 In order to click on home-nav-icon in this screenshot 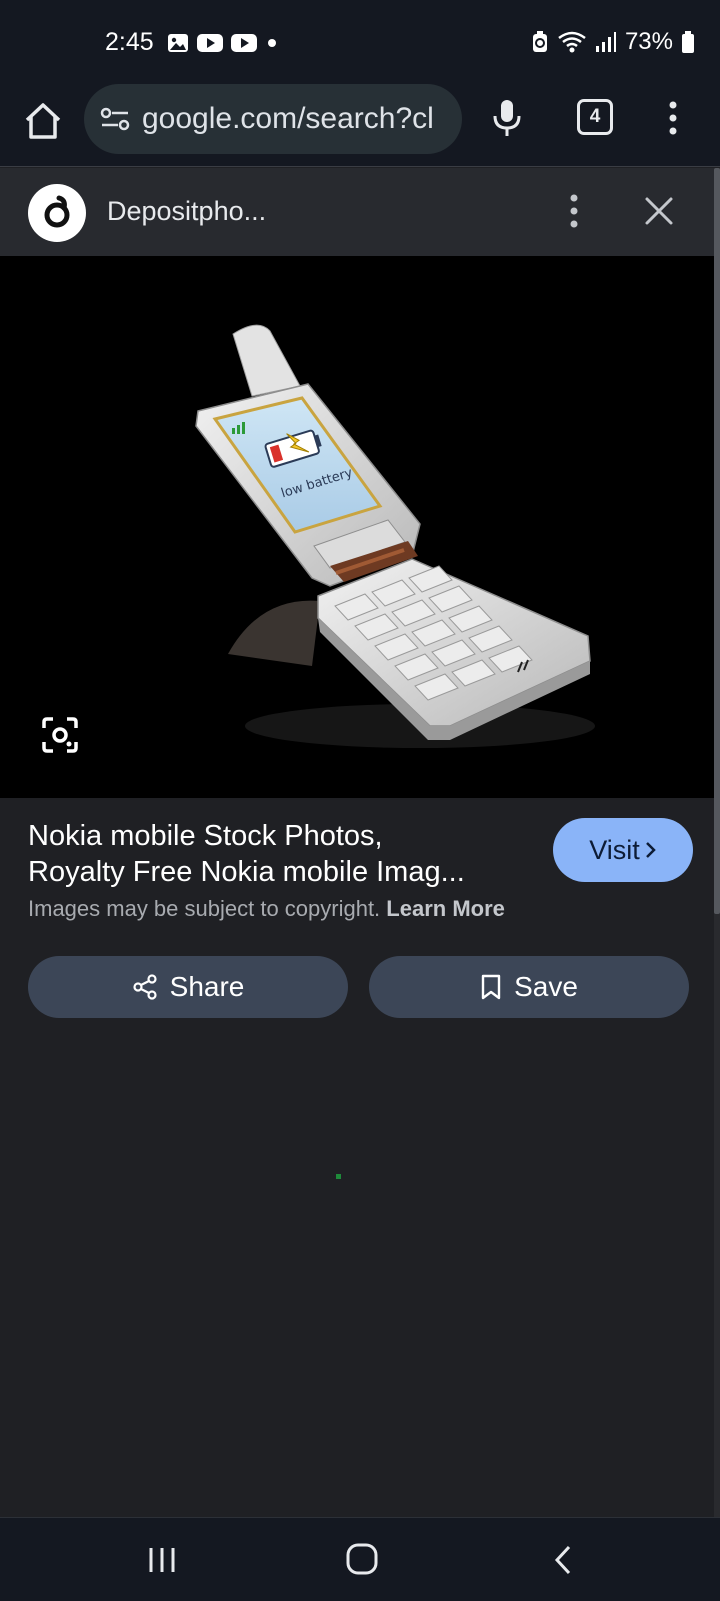, I will do `click(362, 1559)`.